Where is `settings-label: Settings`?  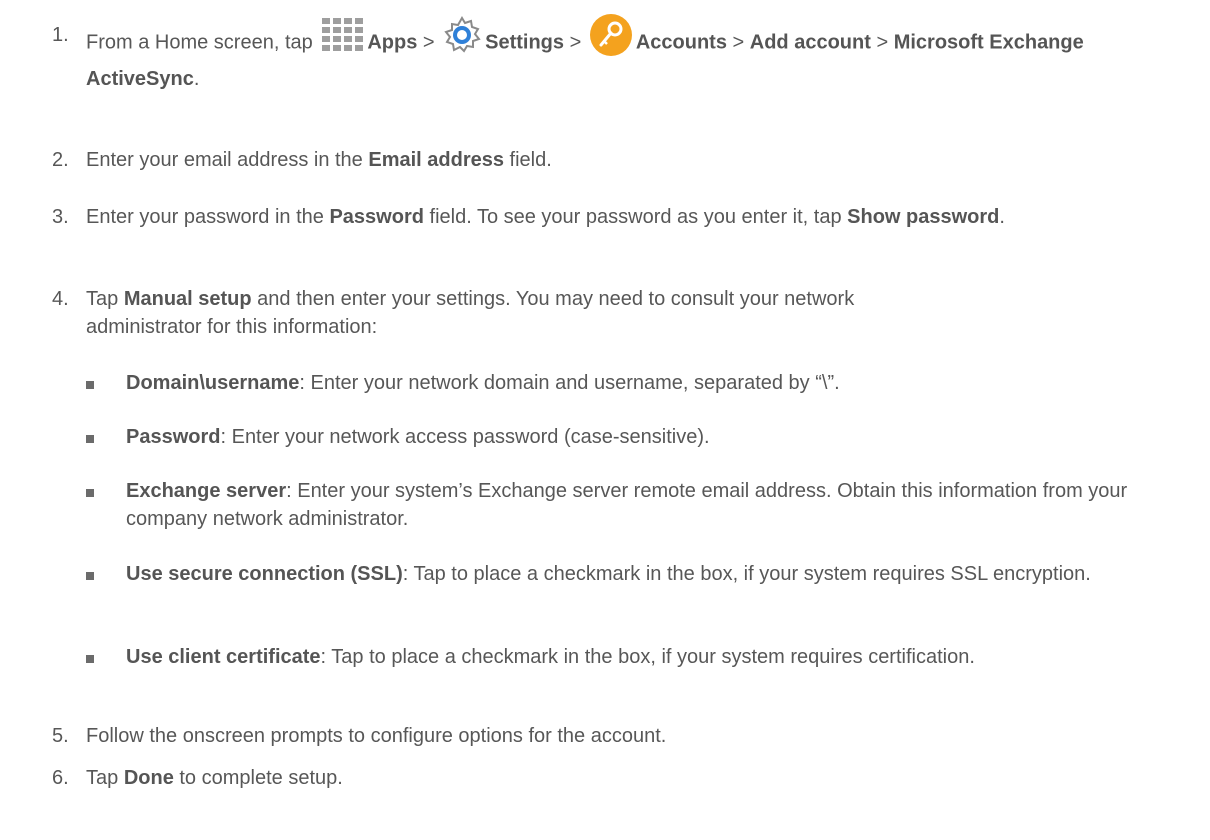 settings-label: Settings is located at coordinates (525, 42).